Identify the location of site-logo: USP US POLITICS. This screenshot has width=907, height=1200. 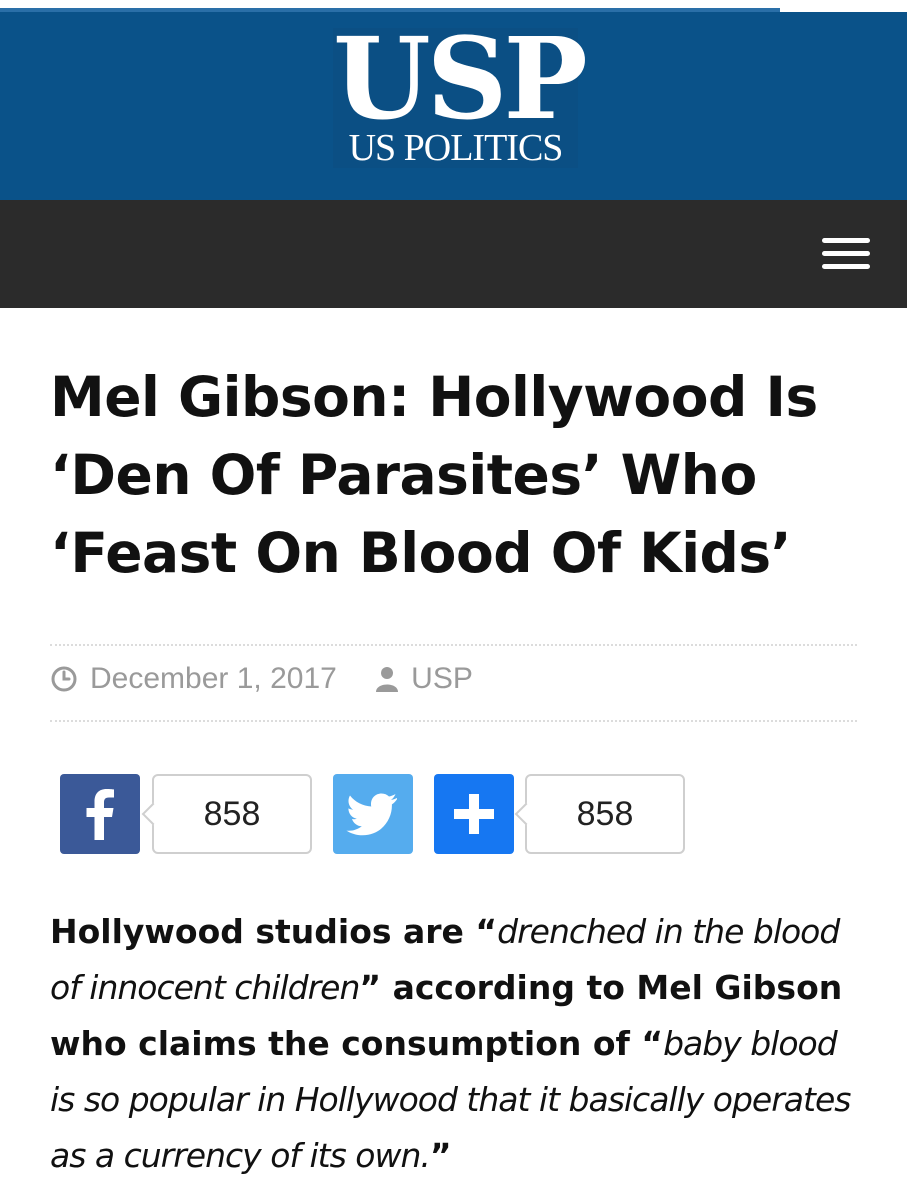
(460, 94).